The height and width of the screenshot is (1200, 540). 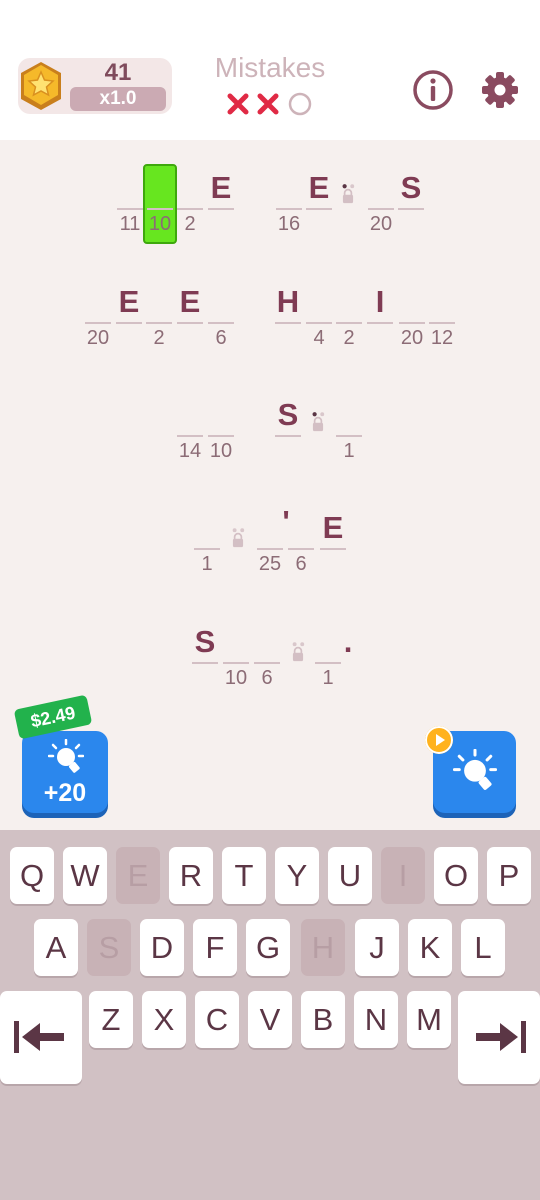 I want to click on key-m: M, so click(x=429, y=1019).